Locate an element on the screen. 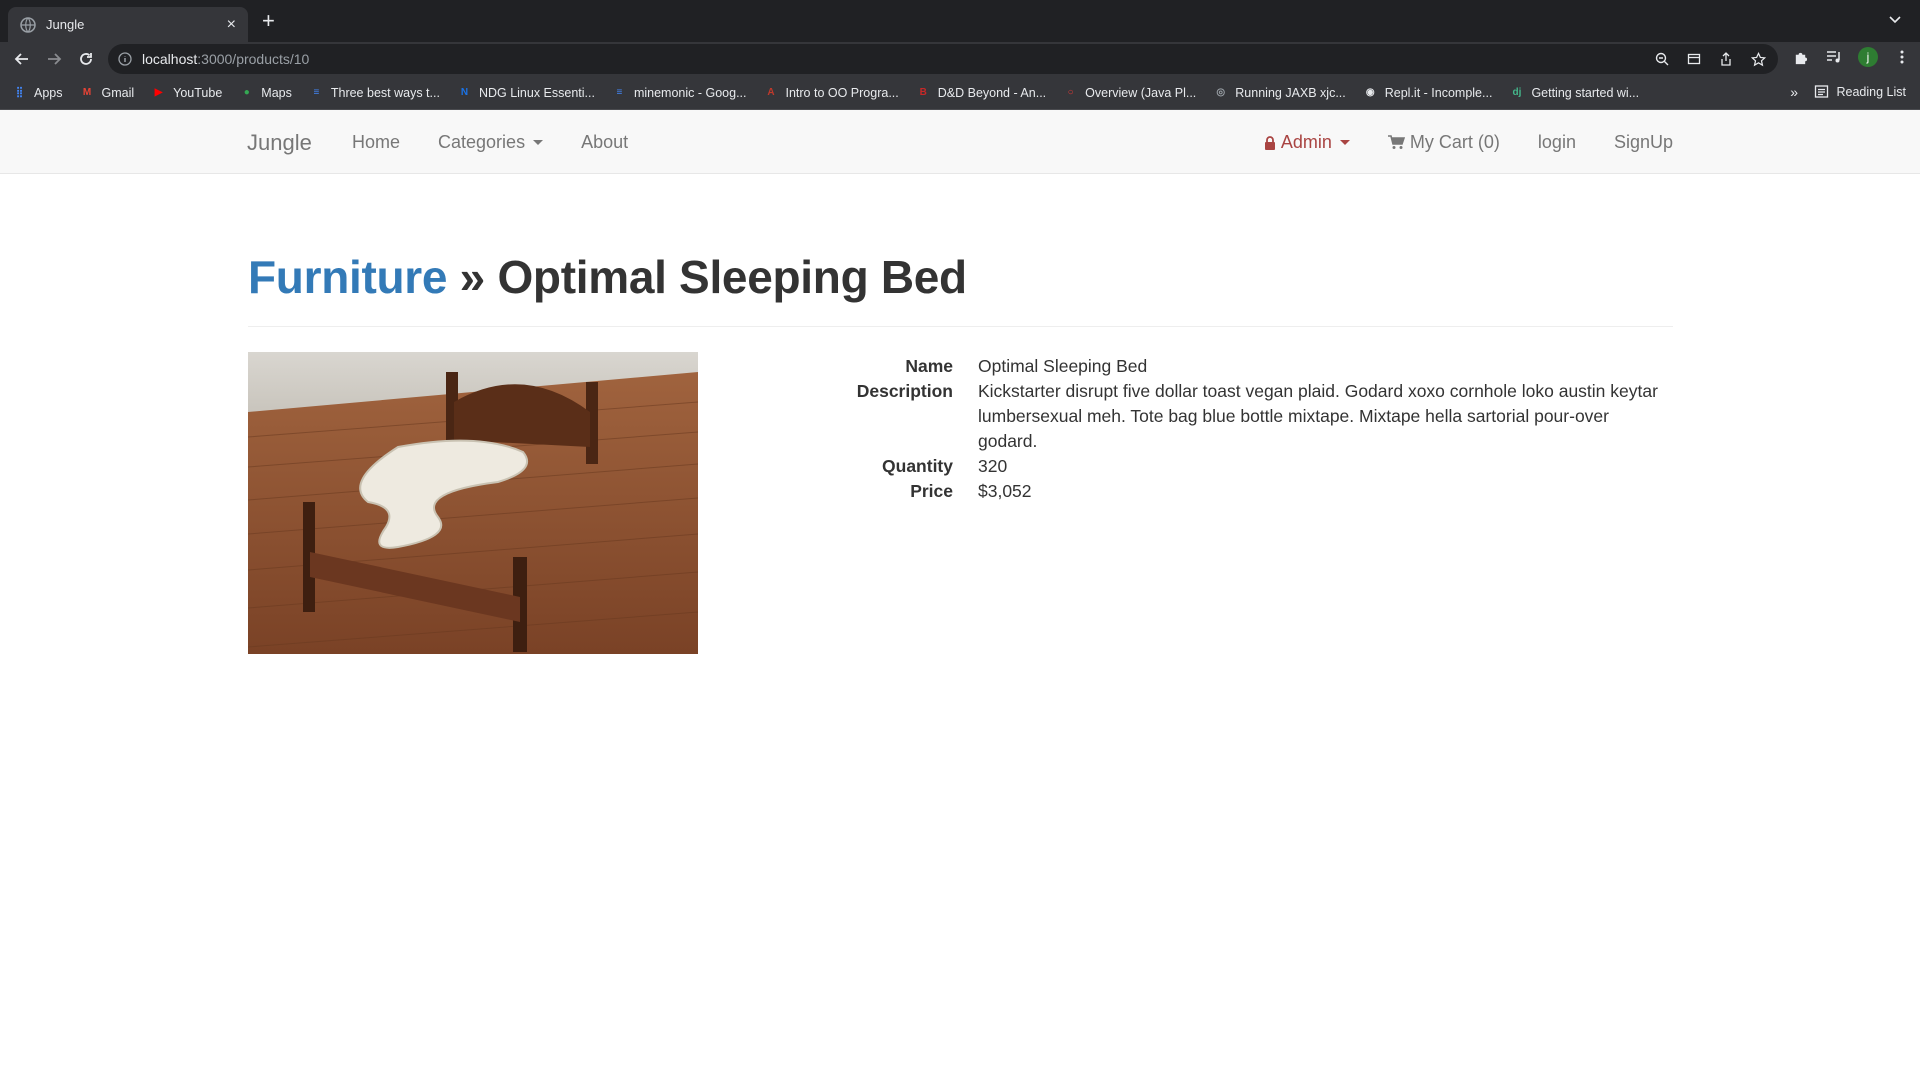  reading-list-button: Reading List is located at coordinates (1860, 91).